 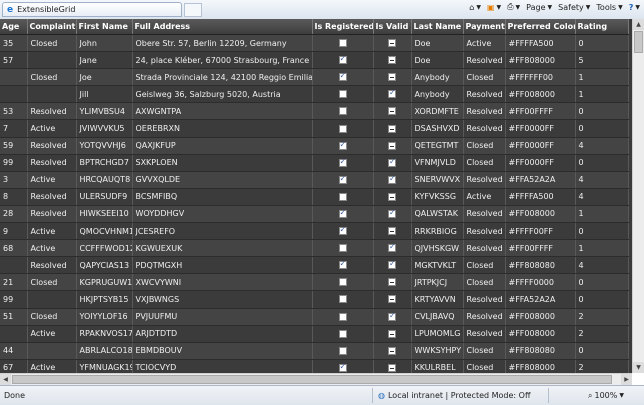 What do you see at coordinates (540, 146) in the screenshot?
I see `preferred-color-cell: #FF0000FF` at bounding box center [540, 146].